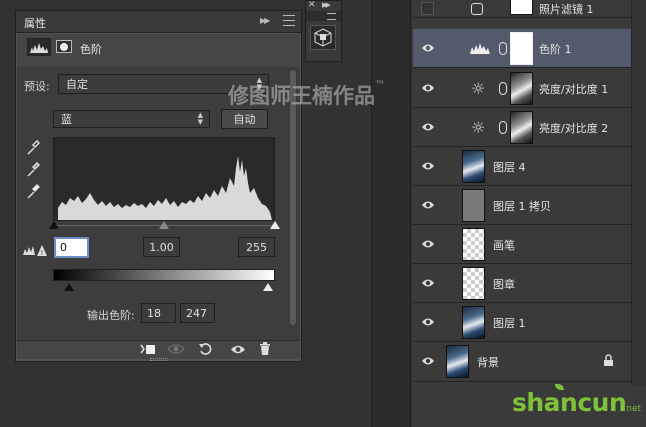  I want to click on channel-value: 蓝, so click(66, 119).